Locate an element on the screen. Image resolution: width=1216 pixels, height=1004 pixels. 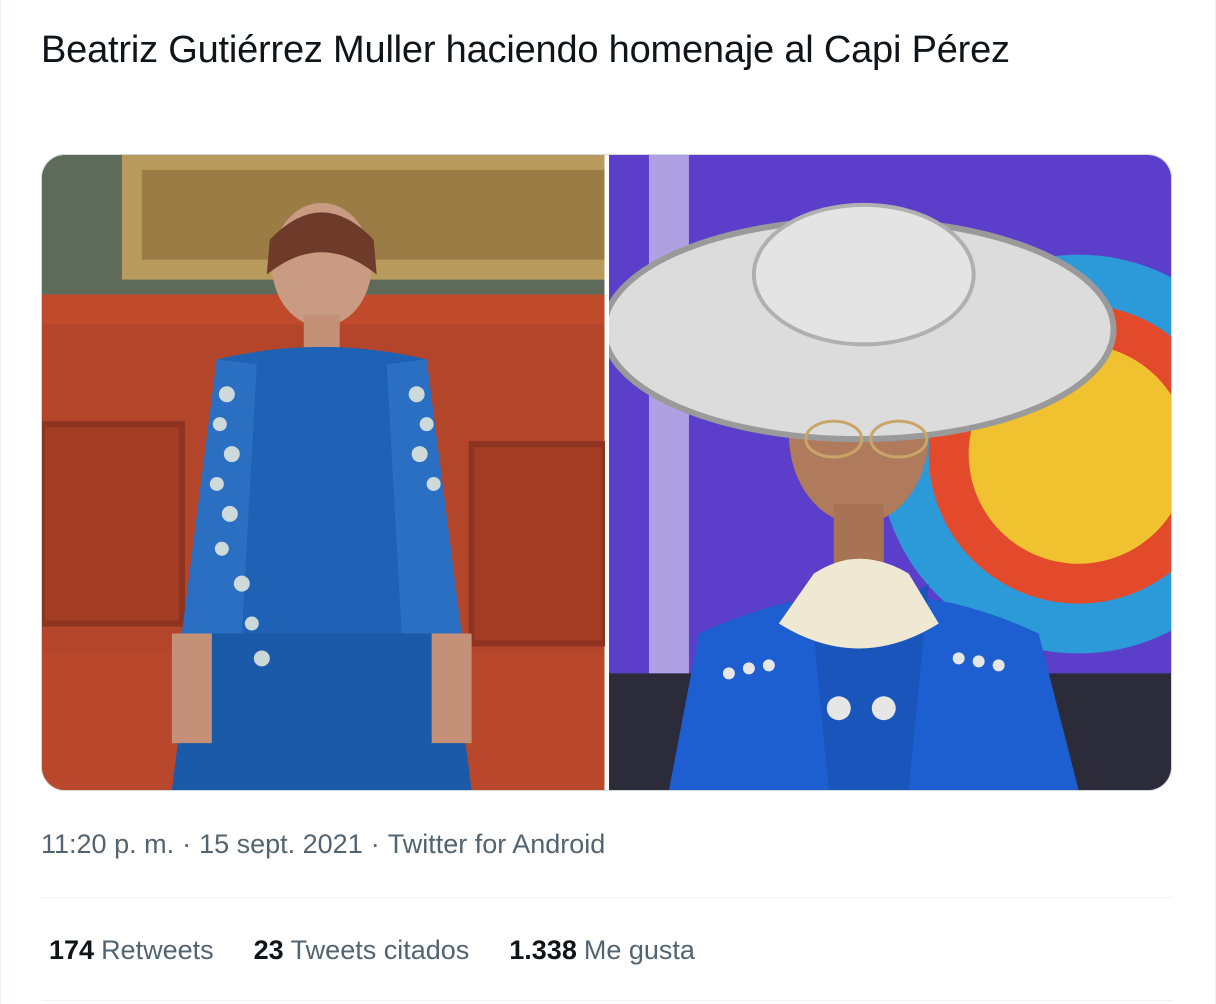
tweet-source: Twitter for Android is located at coordinates (497, 844).